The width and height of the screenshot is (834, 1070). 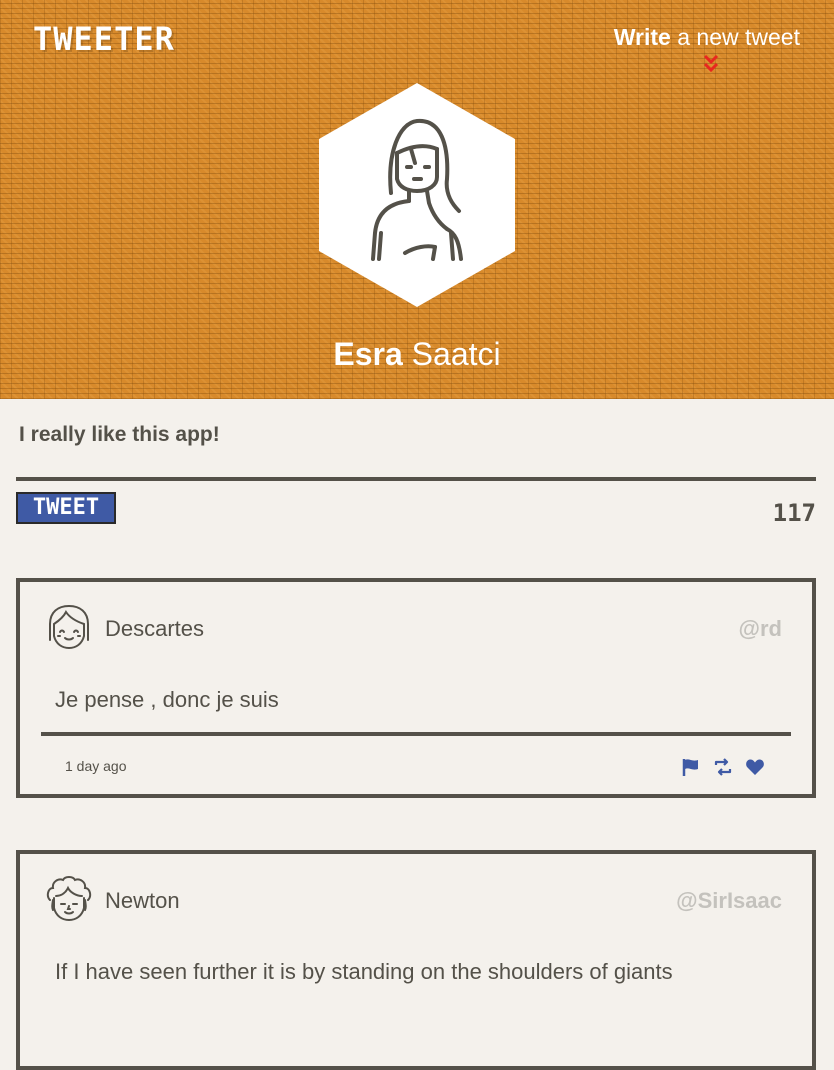 What do you see at coordinates (755, 767) in the screenshot?
I see `heart-icon` at bounding box center [755, 767].